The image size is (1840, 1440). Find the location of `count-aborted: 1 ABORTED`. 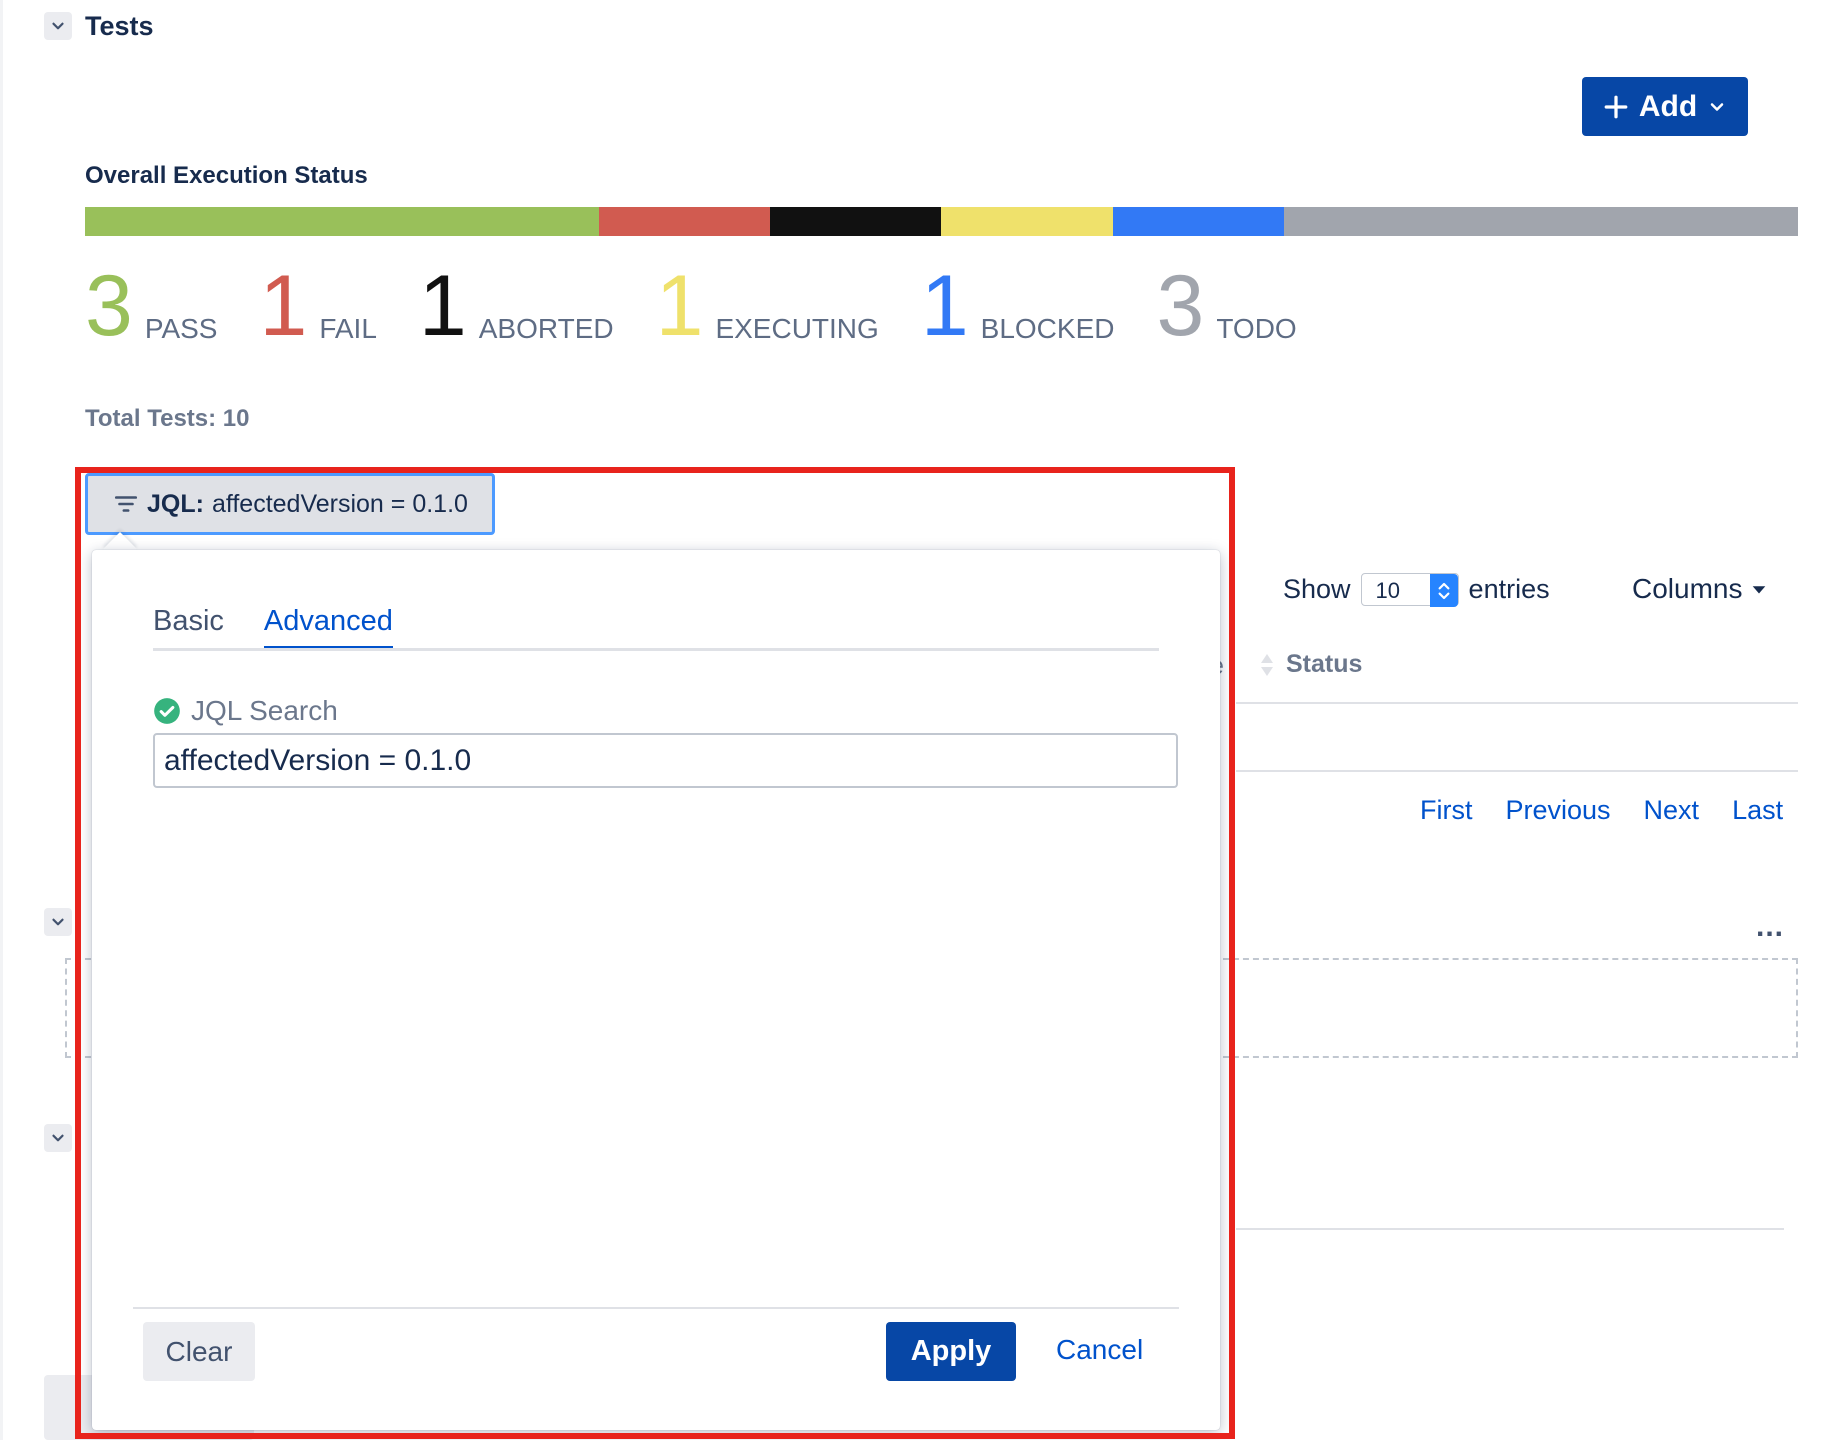

count-aborted: 1 ABORTED is located at coordinates (516, 306).